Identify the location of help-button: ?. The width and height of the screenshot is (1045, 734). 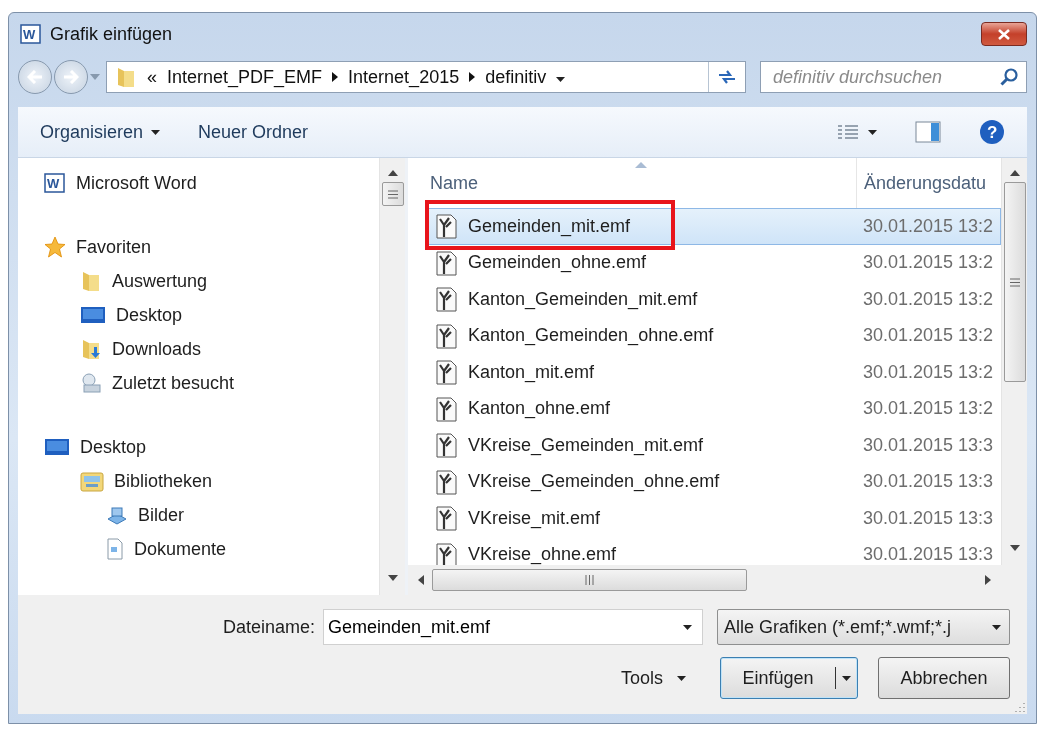
(992, 132).